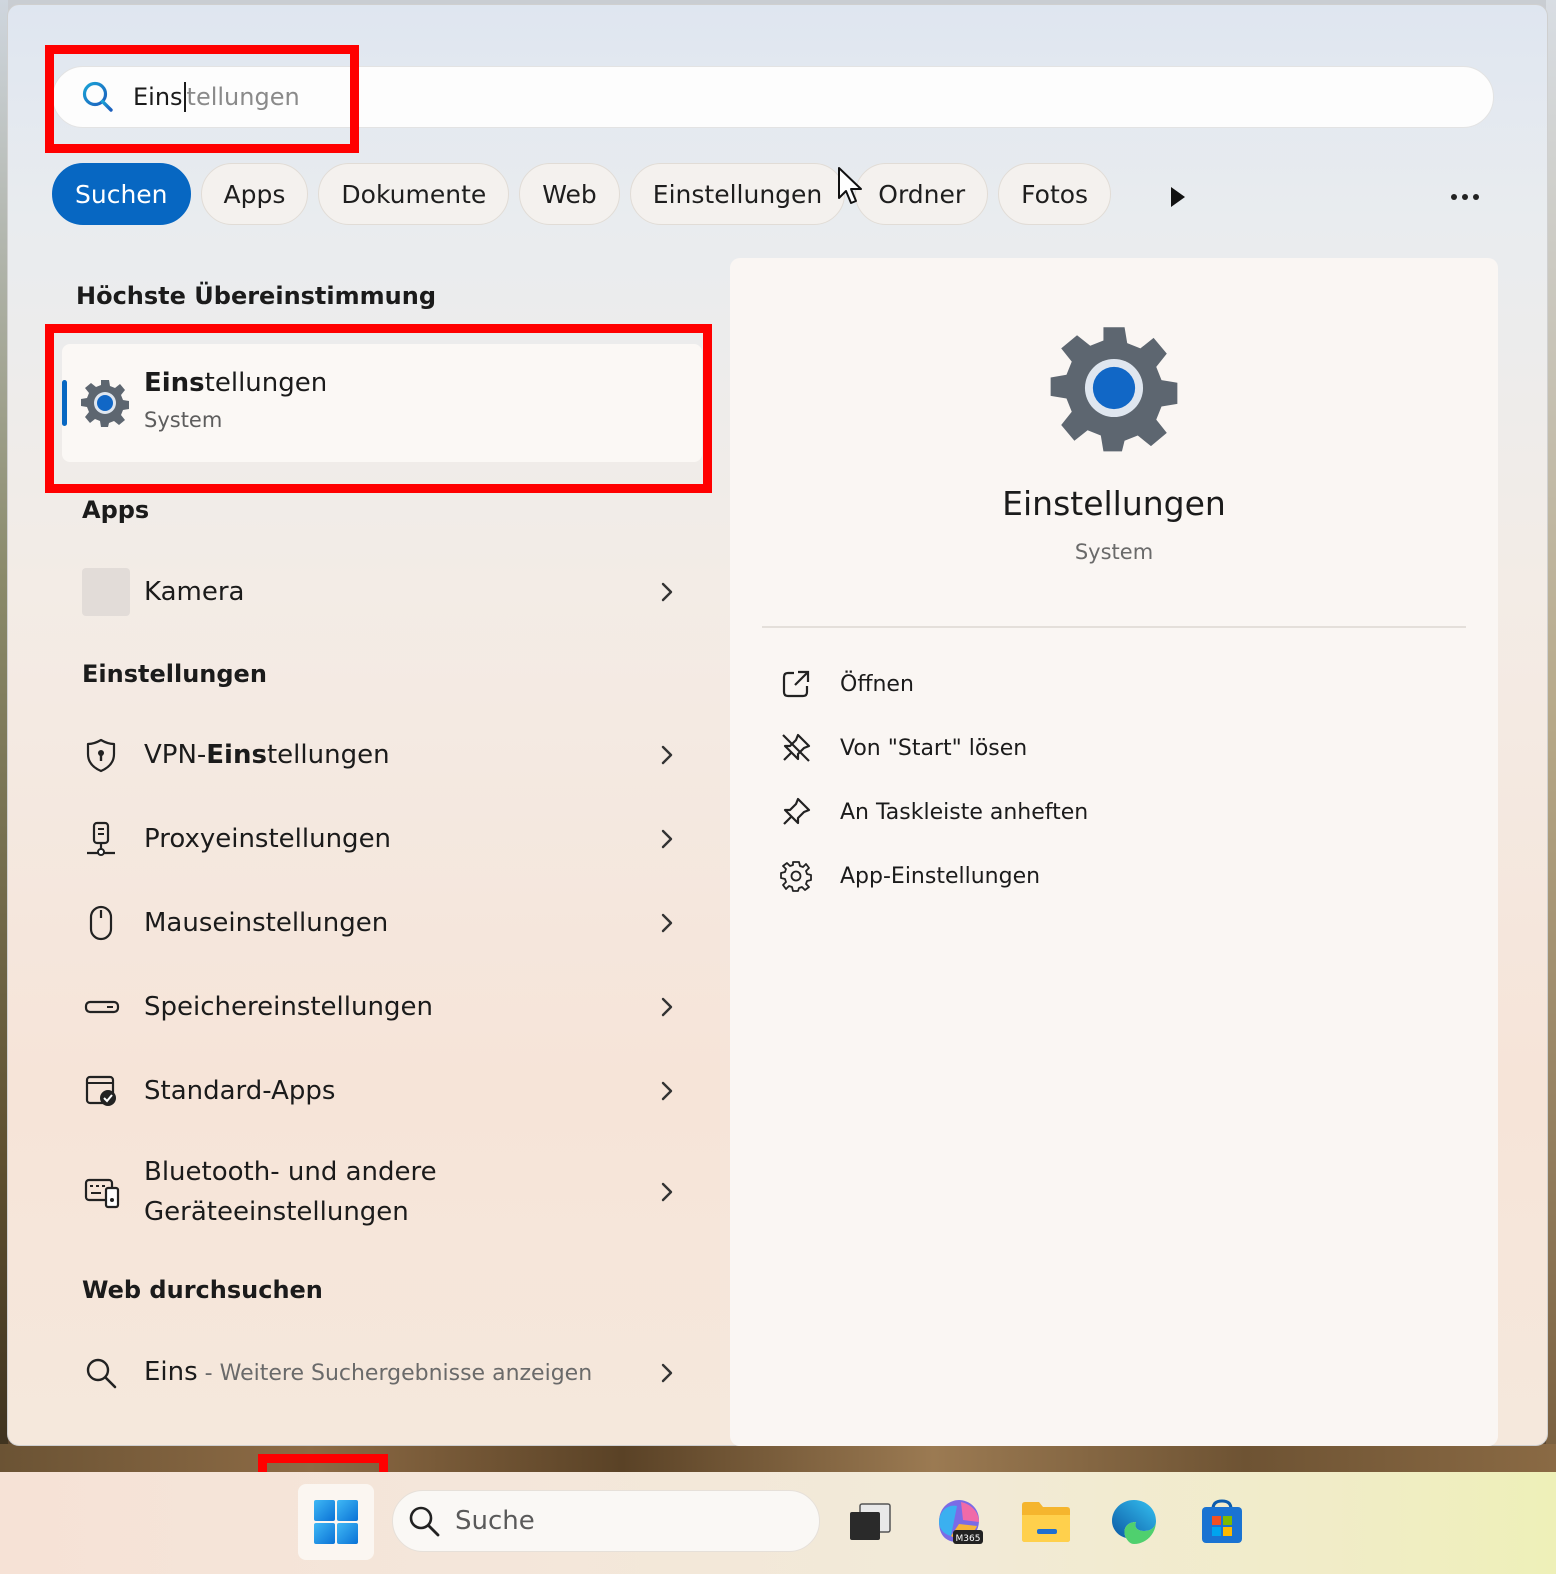  What do you see at coordinates (276, 1212) in the screenshot?
I see `label-line-2: Geräteeinstellungen` at bounding box center [276, 1212].